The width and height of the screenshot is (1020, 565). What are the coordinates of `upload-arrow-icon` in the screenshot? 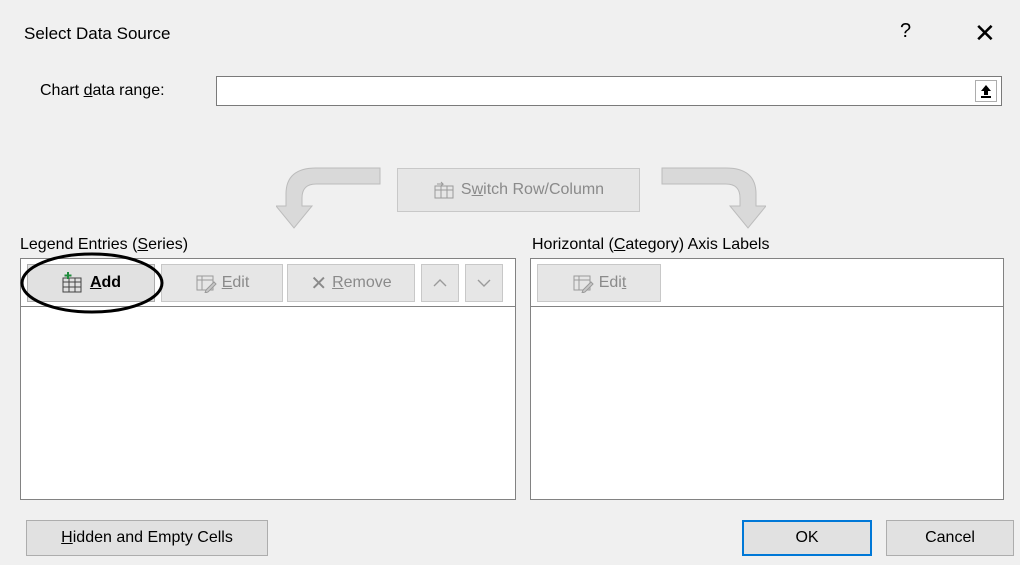 It's located at (986, 91).